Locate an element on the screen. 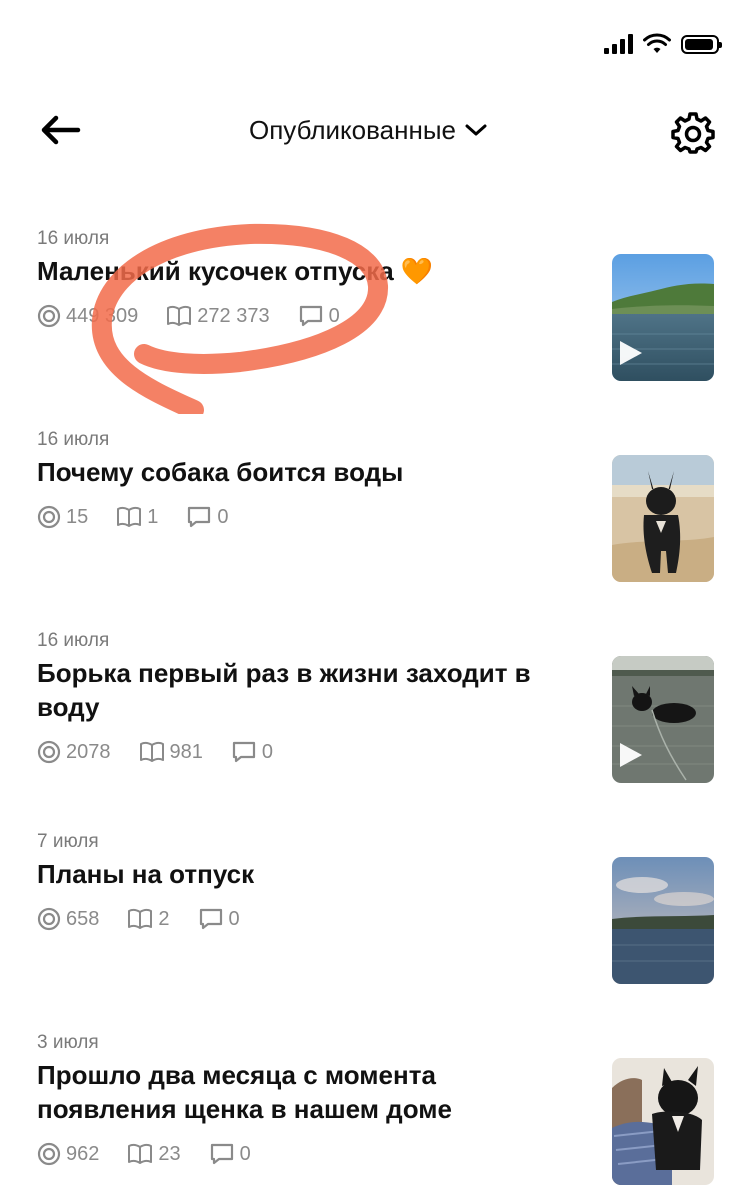  views-stat: 2078 is located at coordinates (74, 752).